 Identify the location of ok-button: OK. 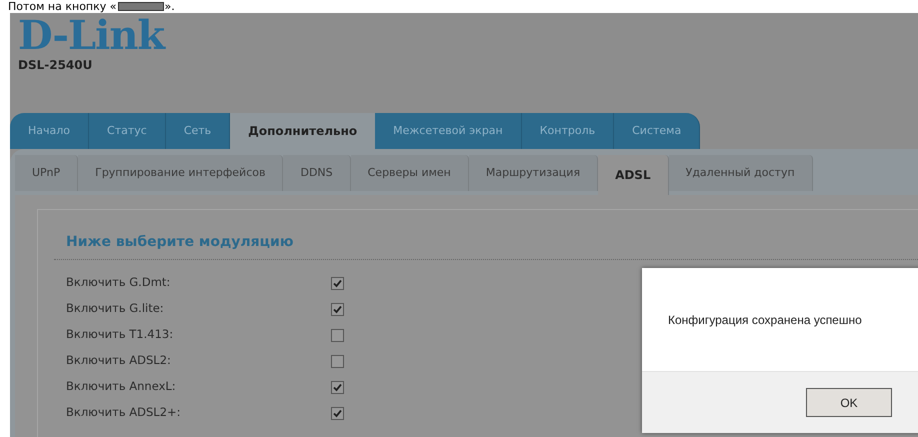
(849, 402).